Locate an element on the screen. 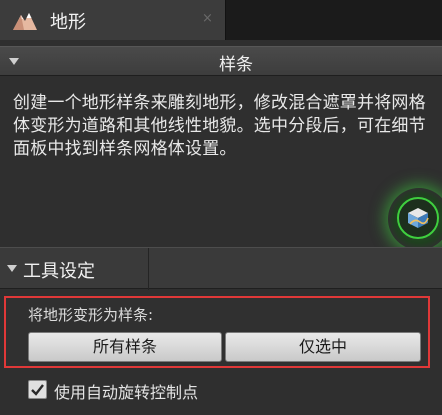  checkmark-icon is located at coordinates (37, 390).